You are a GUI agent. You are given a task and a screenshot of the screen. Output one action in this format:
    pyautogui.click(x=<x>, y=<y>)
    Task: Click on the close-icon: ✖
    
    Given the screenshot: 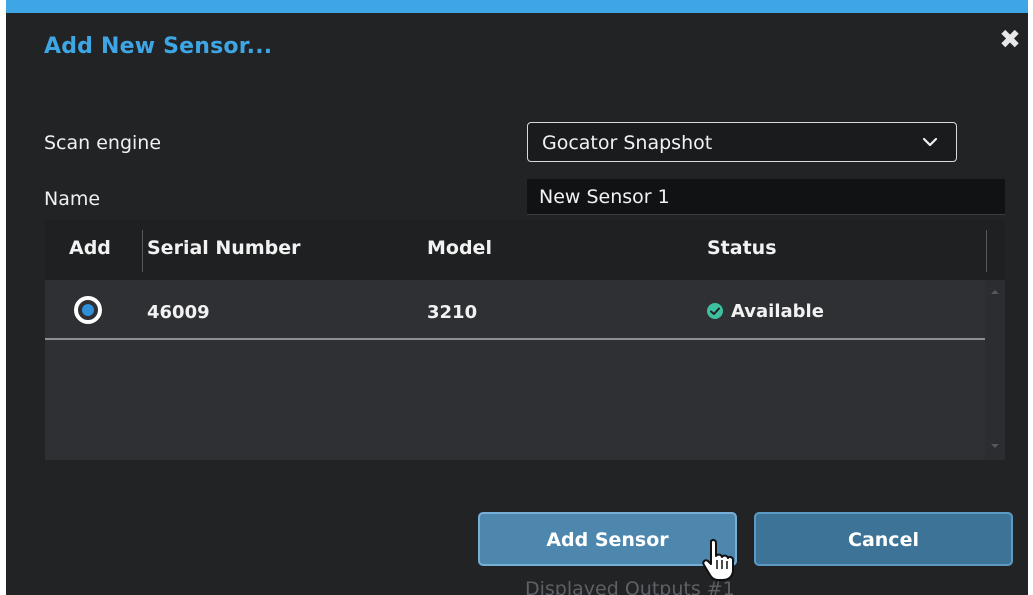 What is the action you would take?
    pyautogui.click(x=1010, y=40)
    